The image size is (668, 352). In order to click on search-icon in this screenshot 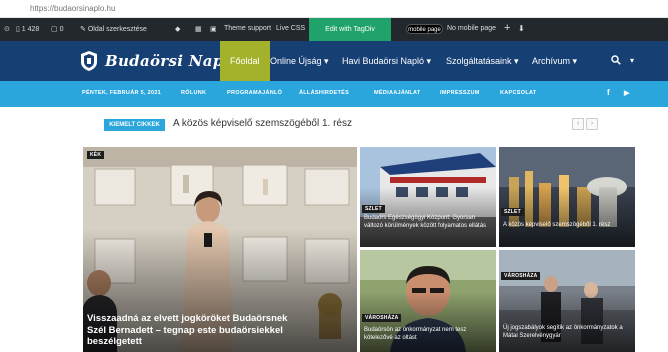, I will do `click(616, 61)`.